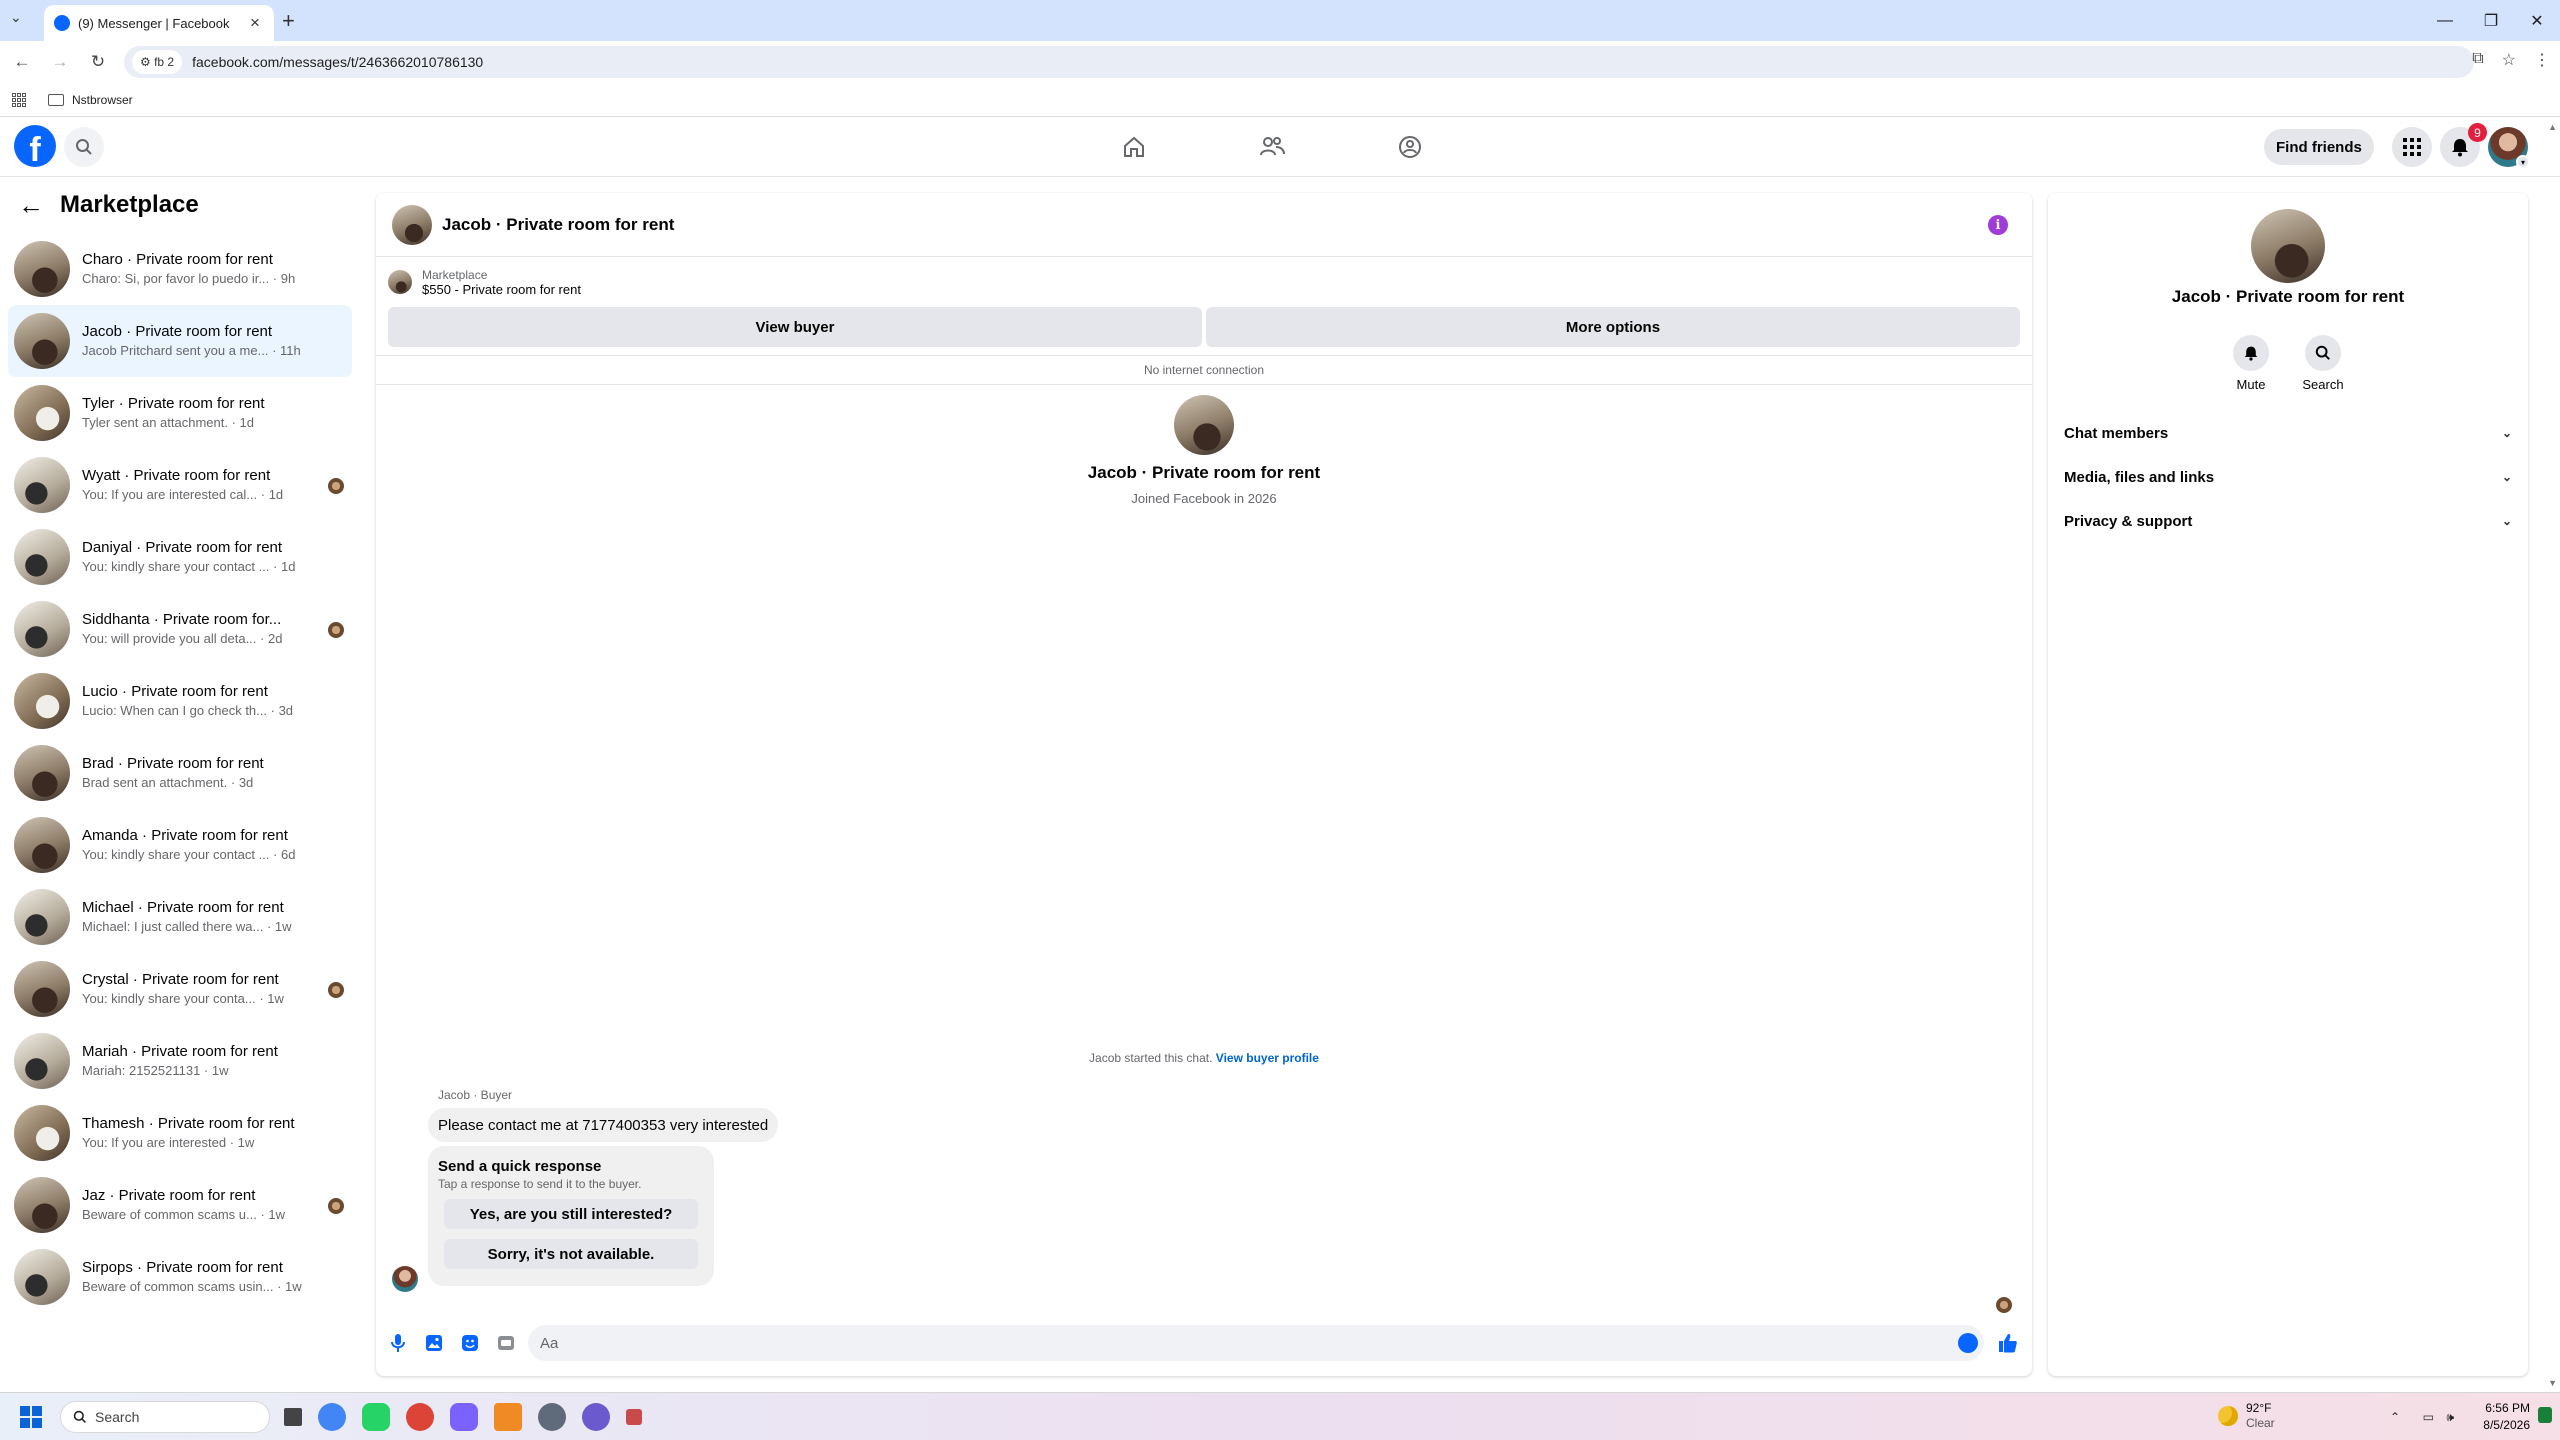 This screenshot has height=1440, width=2560. Describe the element at coordinates (2545, 1415) in the screenshot. I see `notification-center-icon` at that location.